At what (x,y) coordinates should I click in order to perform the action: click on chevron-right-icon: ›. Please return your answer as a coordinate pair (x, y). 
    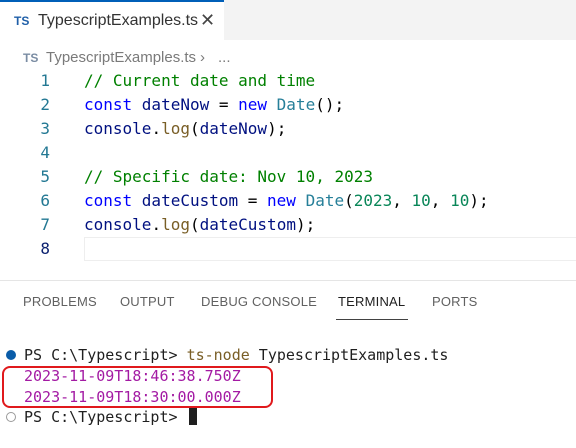
    Looking at the image, I should click on (202, 57).